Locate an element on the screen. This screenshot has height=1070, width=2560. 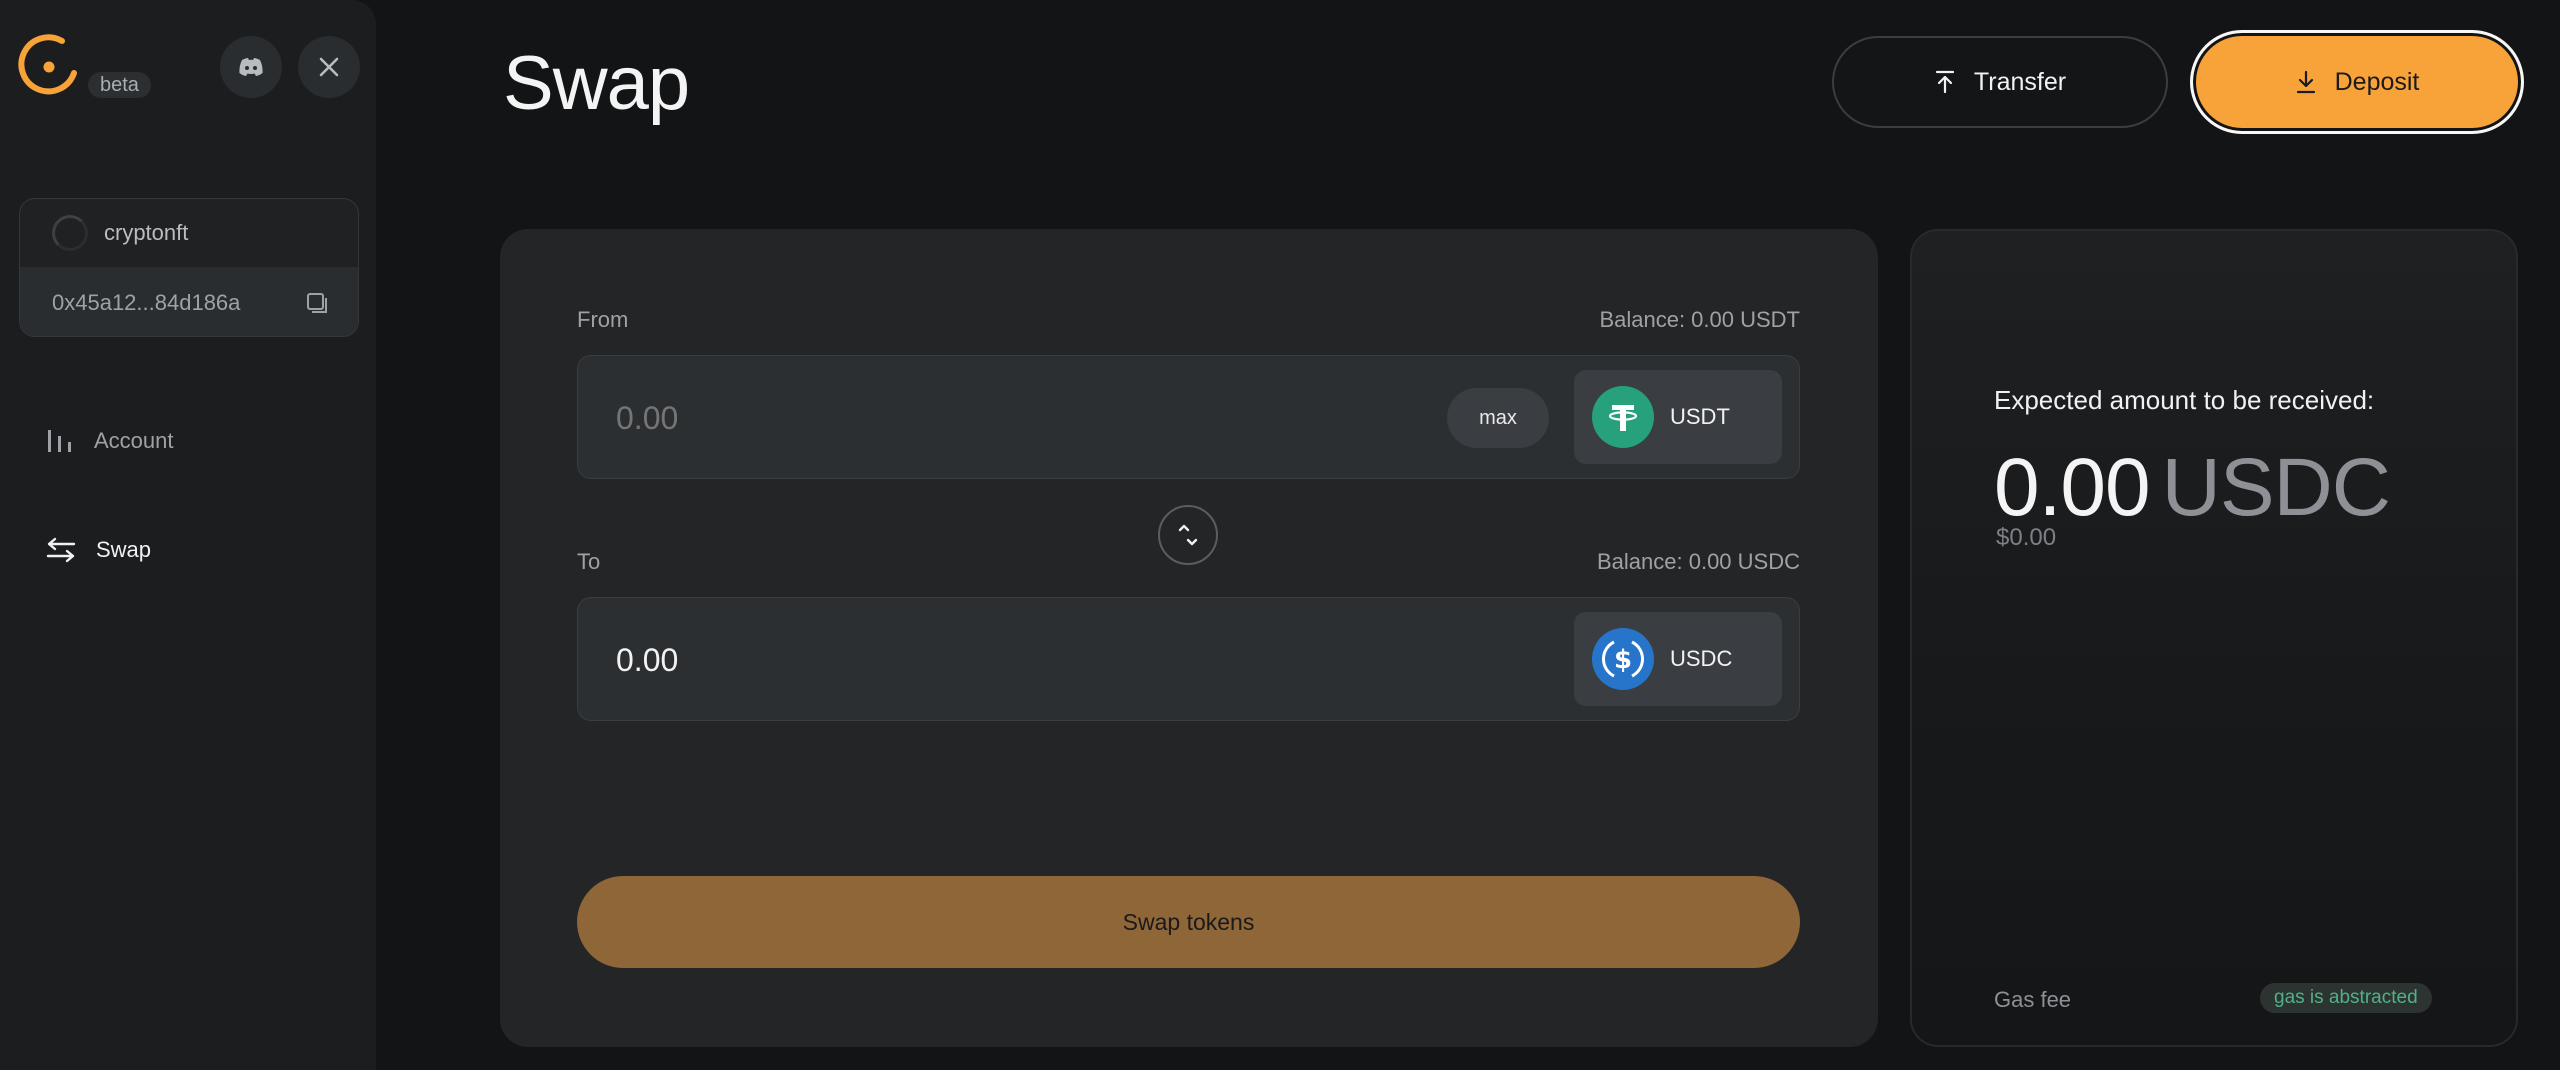
transfer-label: Transfer is located at coordinates (2020, 81).